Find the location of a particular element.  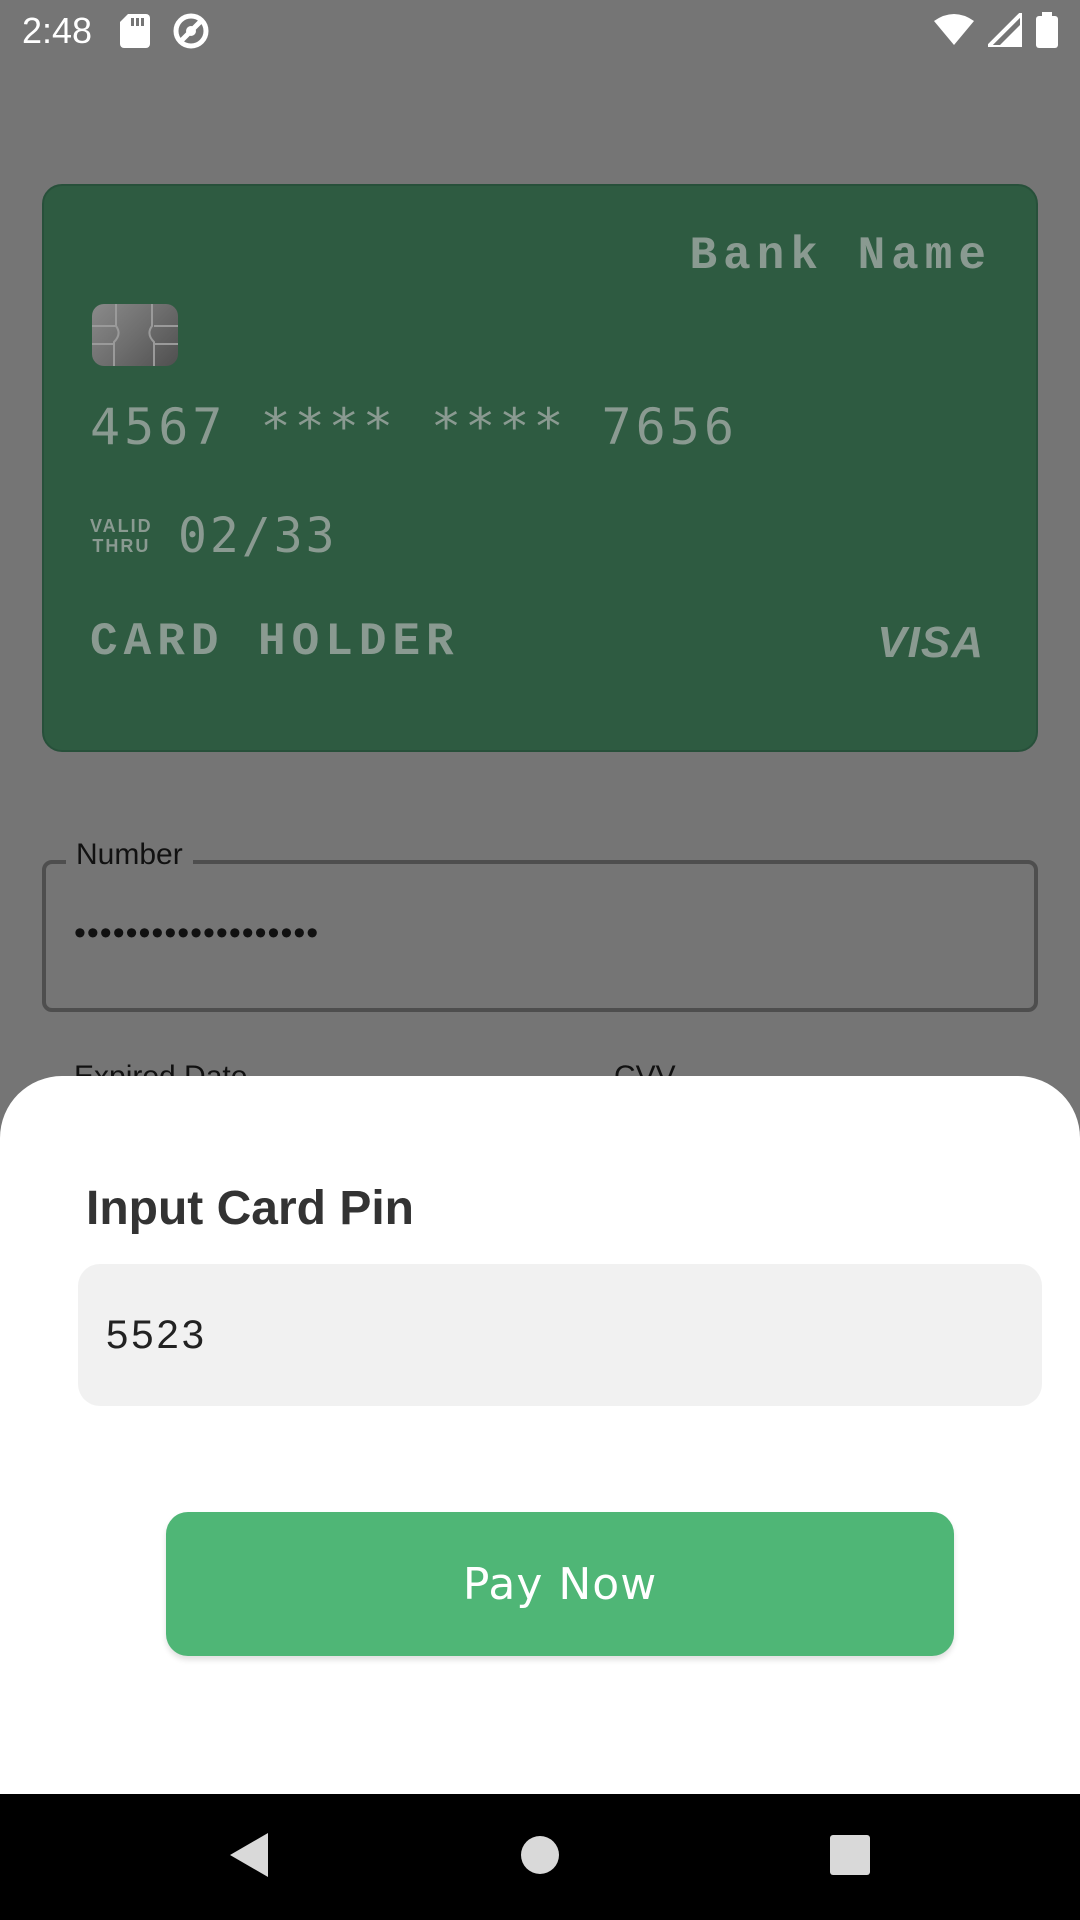

valid-thru-label: VALID THRU is located at coordinates (121, 536).